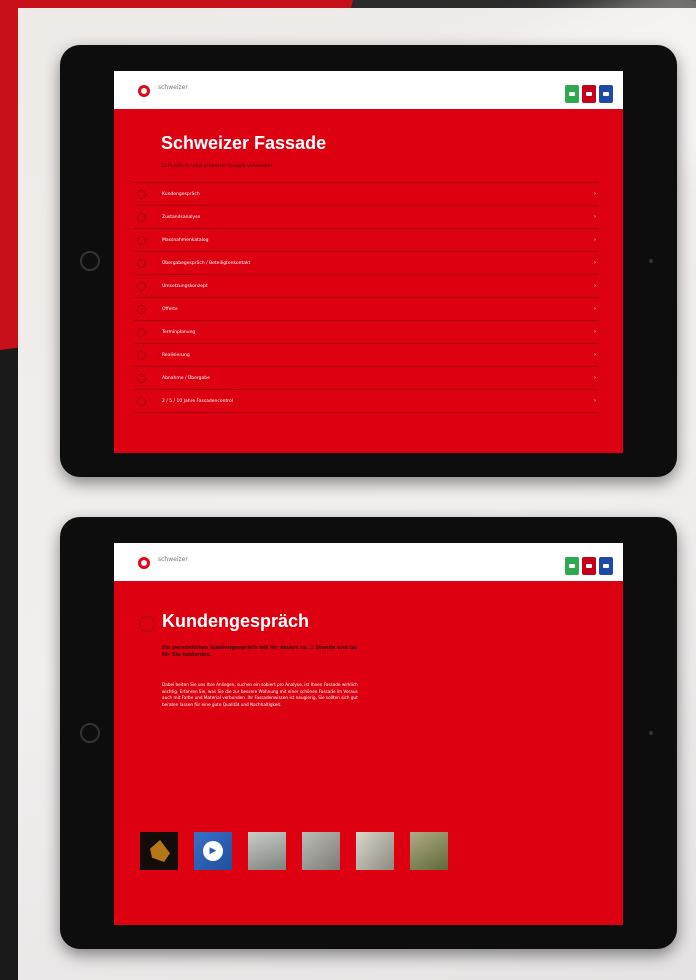 Image resolution: width=696 pixels, height=980 pixels. Describe the element at coordinates (267, 851) in the screenshot. I see `worker-photo` at that location.